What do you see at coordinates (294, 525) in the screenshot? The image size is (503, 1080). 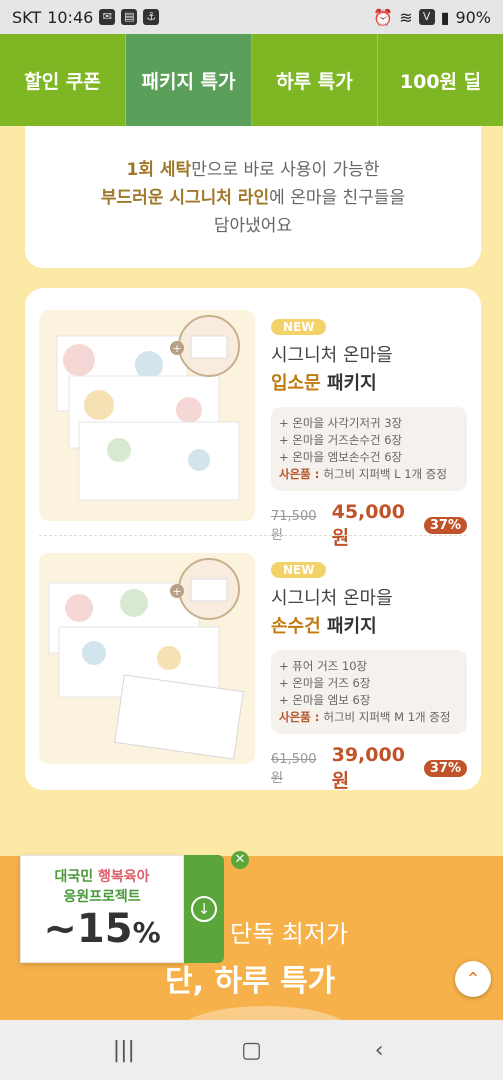 I see `original-price: 71,500원` at bounding box center [294, 525].